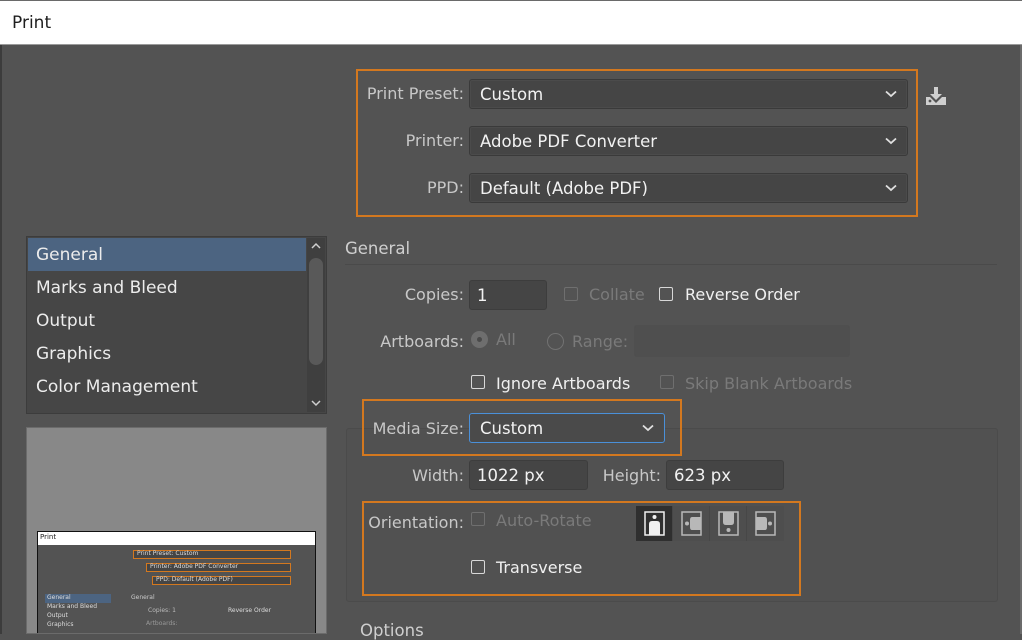 The height and width of the screenshot is (640, 1022). Describe the element at coordinates (167, 287) in the screenshot. I see `sidebar-item-marks-and-bleed: Marks and Bleed` at that location.